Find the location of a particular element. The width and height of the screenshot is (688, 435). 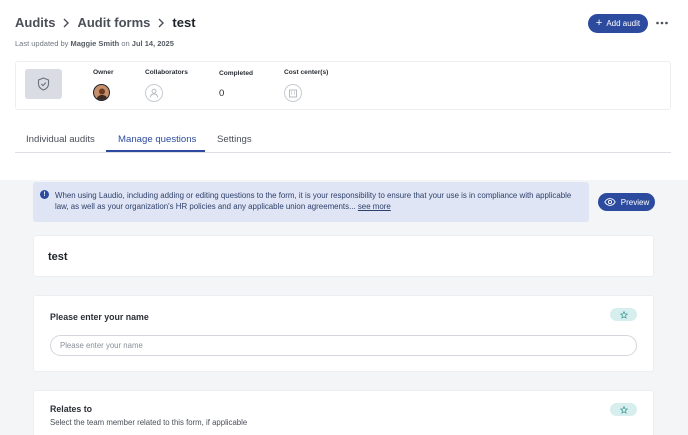

user-icon is located at coordinates (154, 93).